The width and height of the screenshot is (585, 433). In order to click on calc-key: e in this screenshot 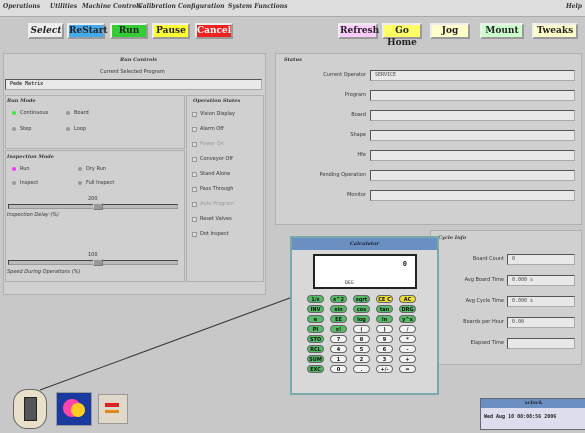, I will do `click(315, 319)`.